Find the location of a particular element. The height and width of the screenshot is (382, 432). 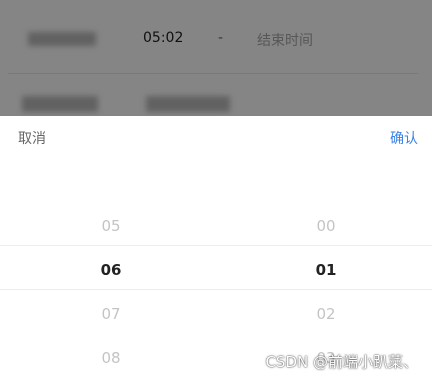

minute-option: 02 is located at coordinates (326, 314).